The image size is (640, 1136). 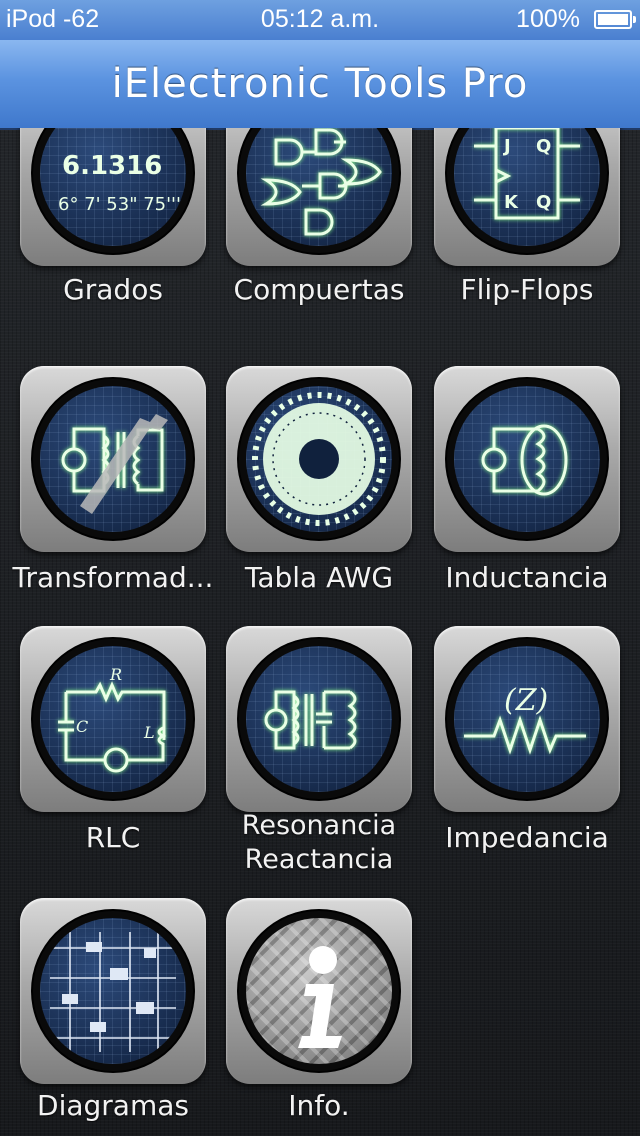 What do you see at coordinates (319, 859) in the screenshot?
I see `tile-label-line-2: Reactancia` at bounding box center [319, 859].